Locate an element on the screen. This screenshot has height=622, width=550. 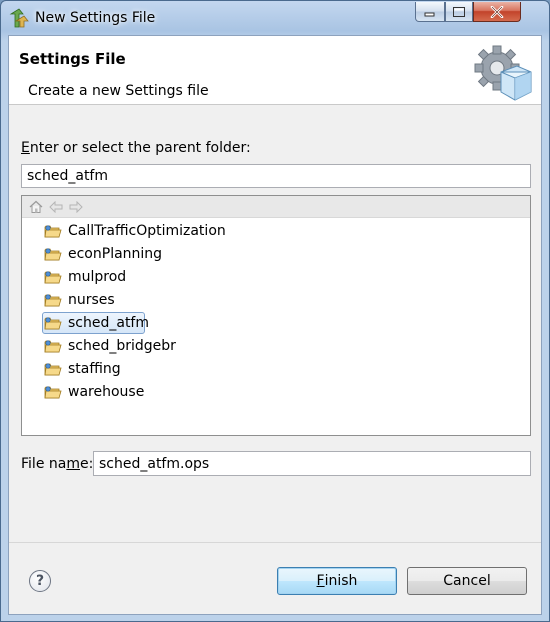
folder-item: econPlanning is located at coordinates (276, 254).